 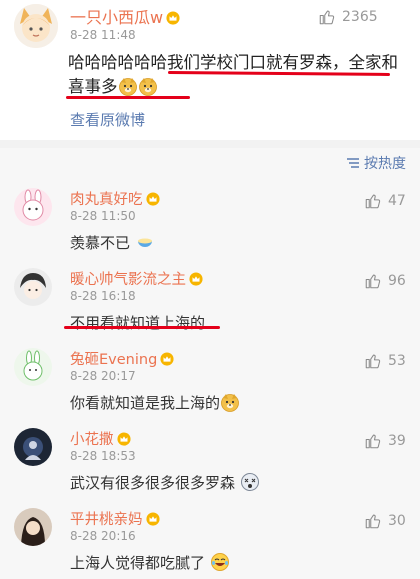 I want to click on comment-text: 武汉有很多很多很多罗森, so click(x=165, y=482).